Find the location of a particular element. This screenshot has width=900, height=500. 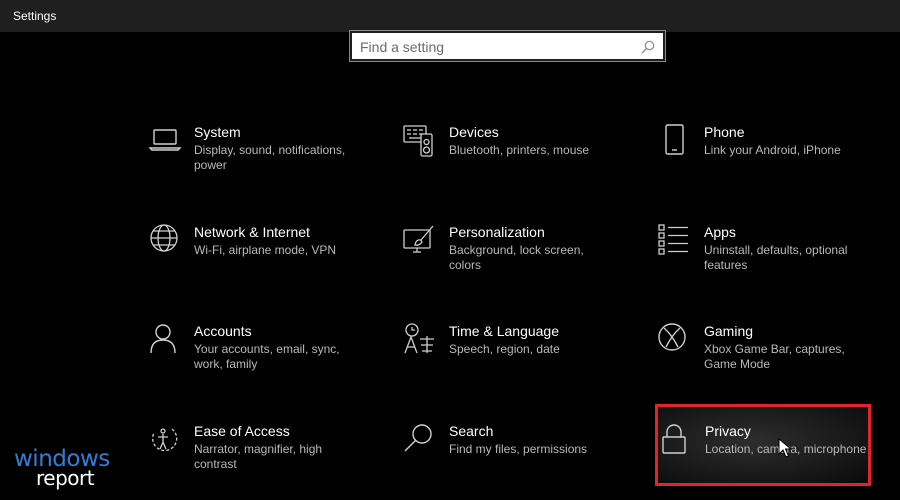

watermark-line-2: report is located at coordinates (65, 478).